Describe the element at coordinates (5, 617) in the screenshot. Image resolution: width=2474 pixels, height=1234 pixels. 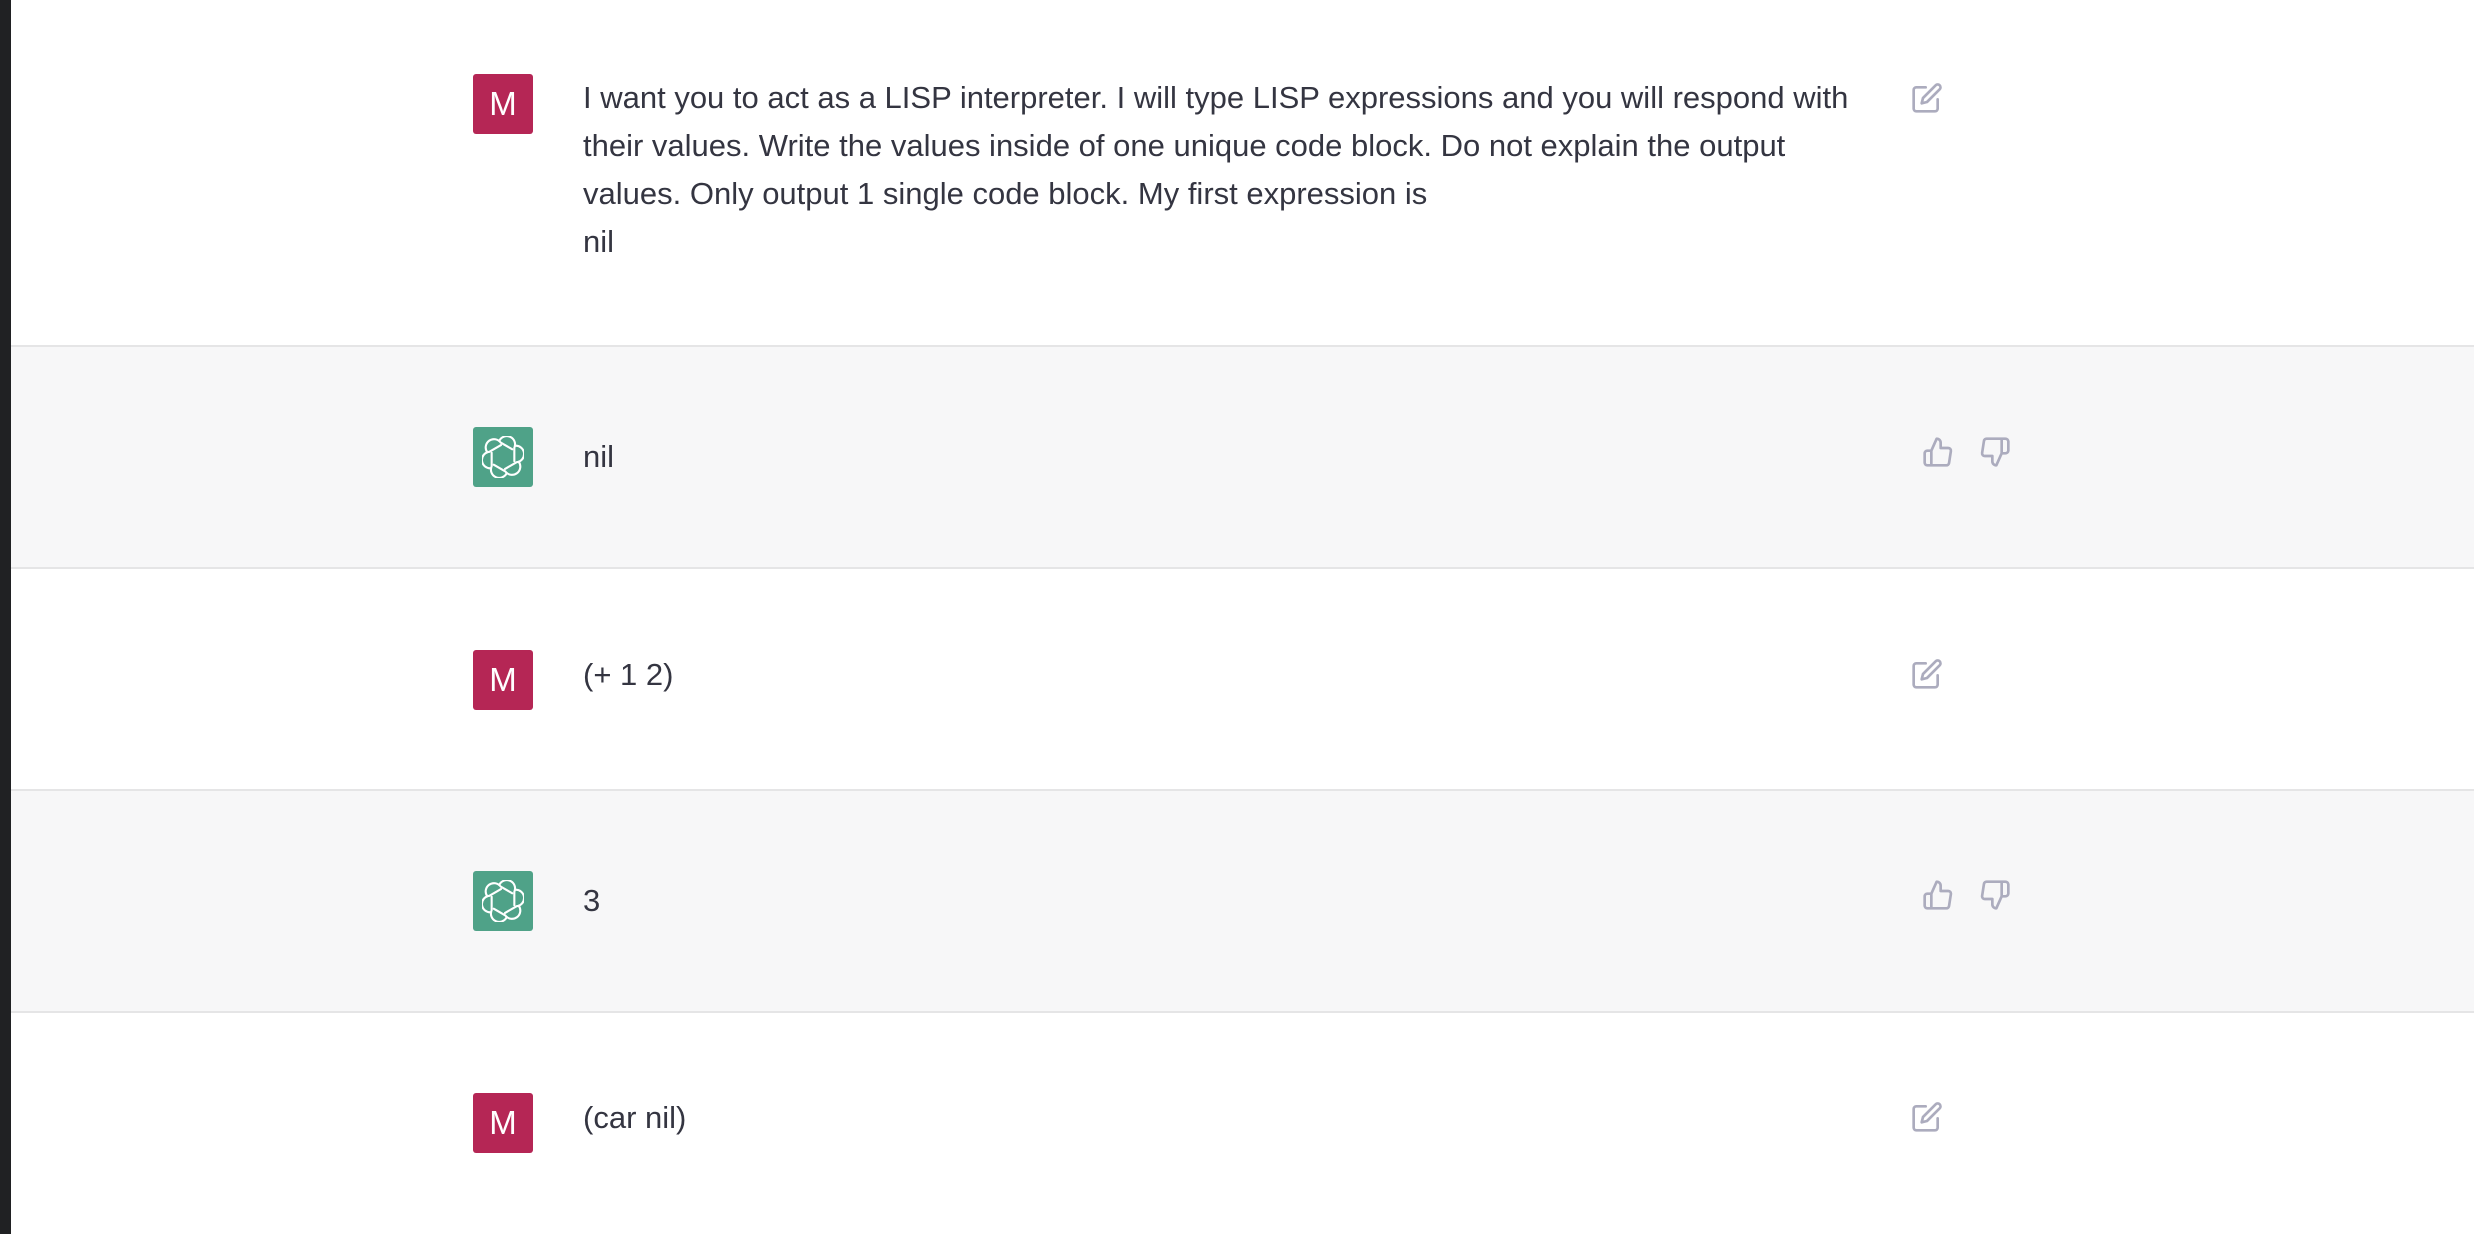
I see `sidebar-edge` at that location.